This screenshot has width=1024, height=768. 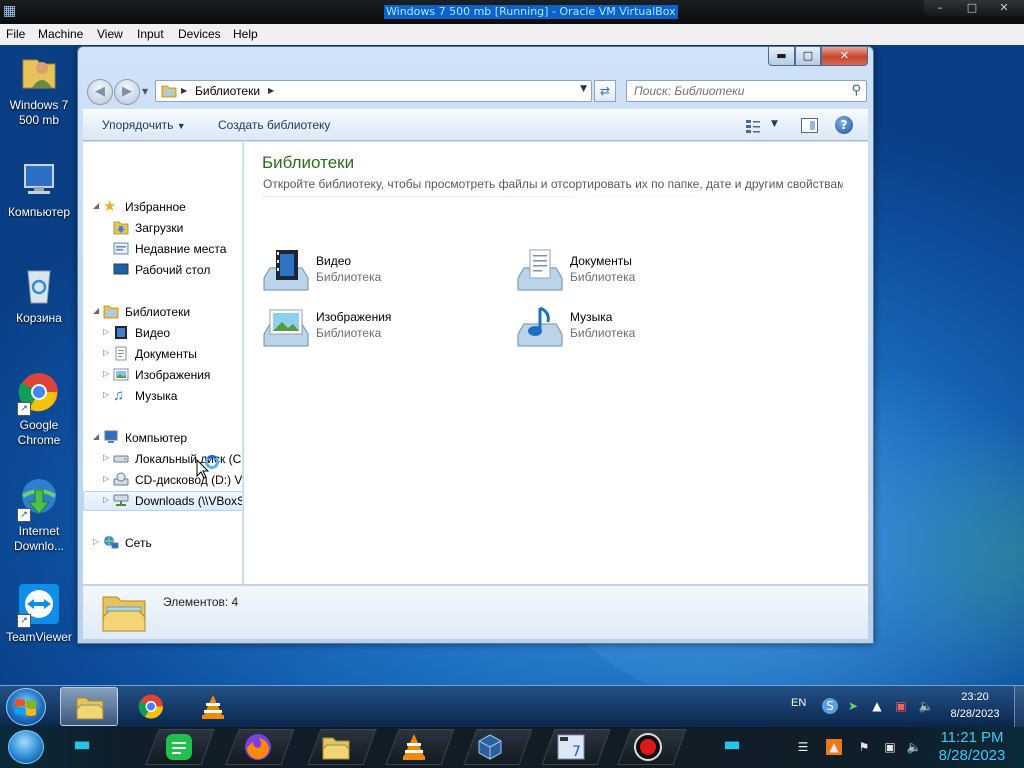 What do you see at coordinates (844, 56) in the screenshot?
I see `close-button: ✕` at bounding box center [844, 56].